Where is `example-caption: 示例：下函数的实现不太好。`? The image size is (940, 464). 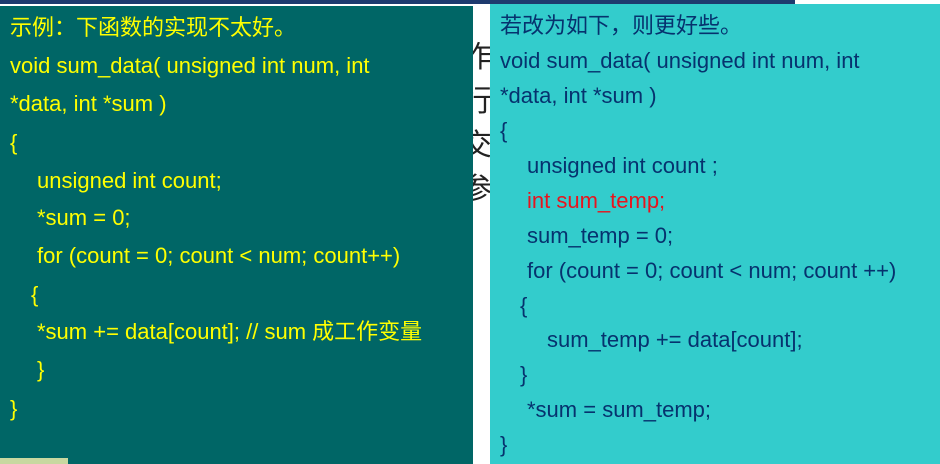 example-caption: 示例：下函数的实现不太好。 is located at coordinates (153, 27).